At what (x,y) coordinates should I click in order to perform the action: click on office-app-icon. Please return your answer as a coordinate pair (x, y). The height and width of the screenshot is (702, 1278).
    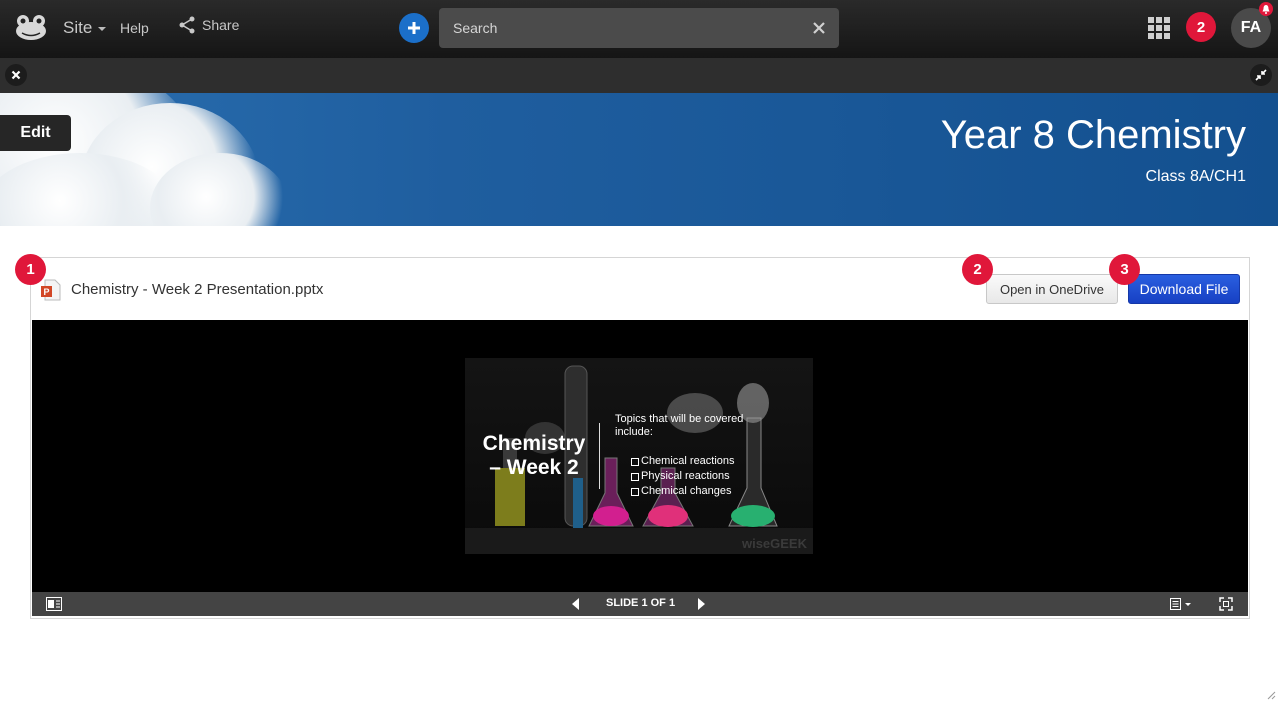
    Looking at the image, I should click on (54, 604).